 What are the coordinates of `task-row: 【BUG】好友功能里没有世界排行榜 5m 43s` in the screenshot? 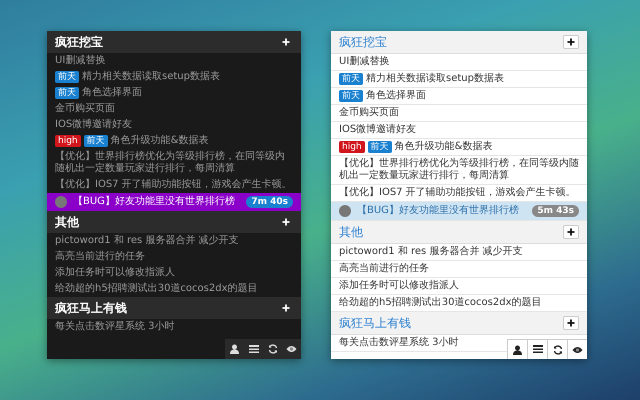 It's located at (459, 211).